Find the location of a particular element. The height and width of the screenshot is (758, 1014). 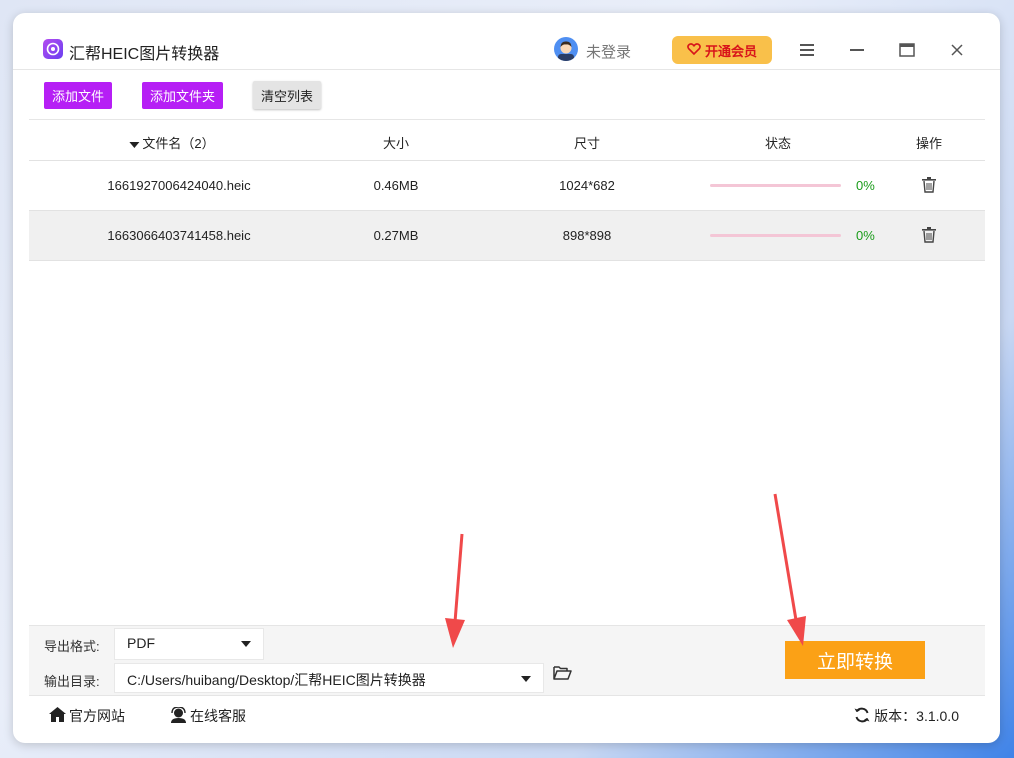

close-icon is located at coordinates (957, 50).